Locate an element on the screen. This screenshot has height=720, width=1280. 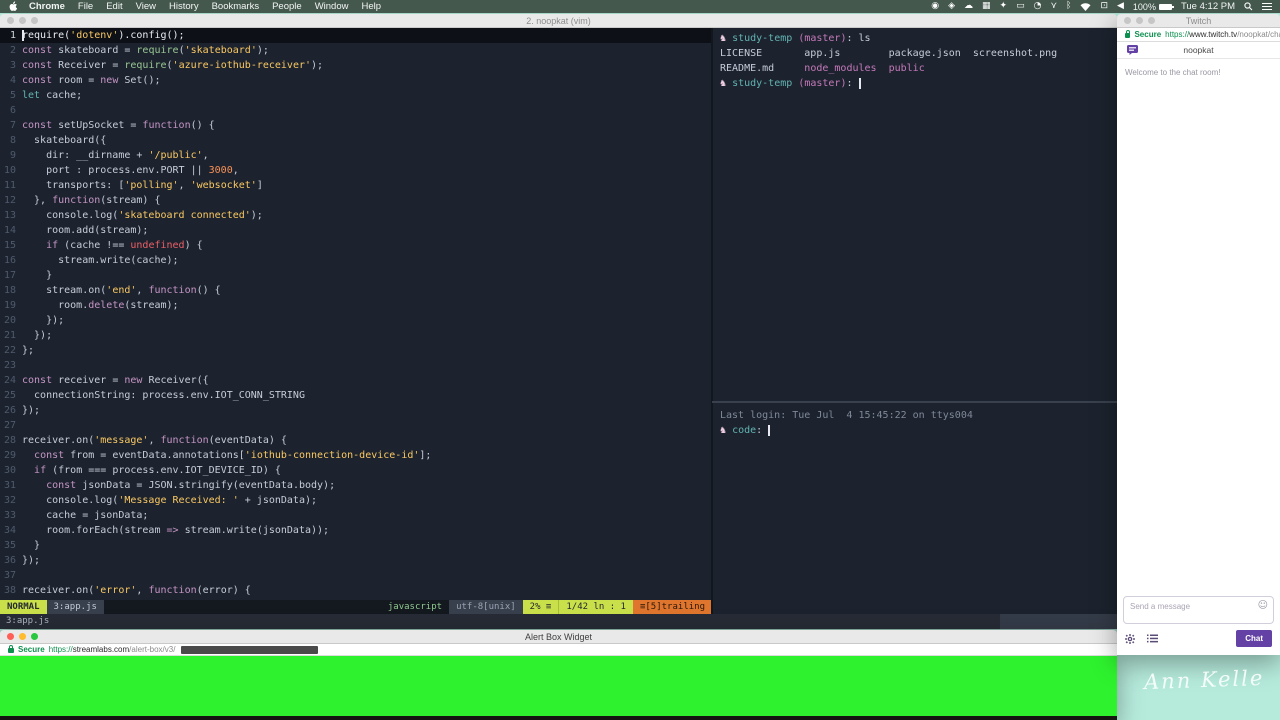
line-number: 12 is located at coordinates (9, 200).